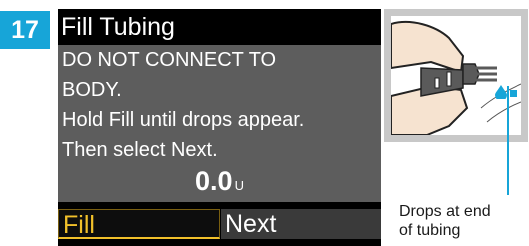 The width and height of the screenshot is (529, 246). Describe the element at coordinates (140, 150) in the screenshot. I see `instruction-line-4: Then select Next.` at that location.